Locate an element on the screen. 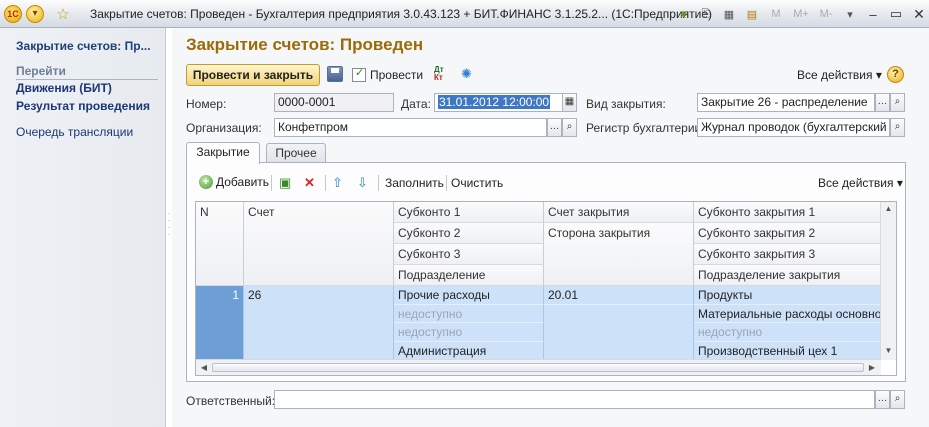 The width and height of the screenshot is (929, 427). date-label: Дата: is located at coordinates (416, 104).